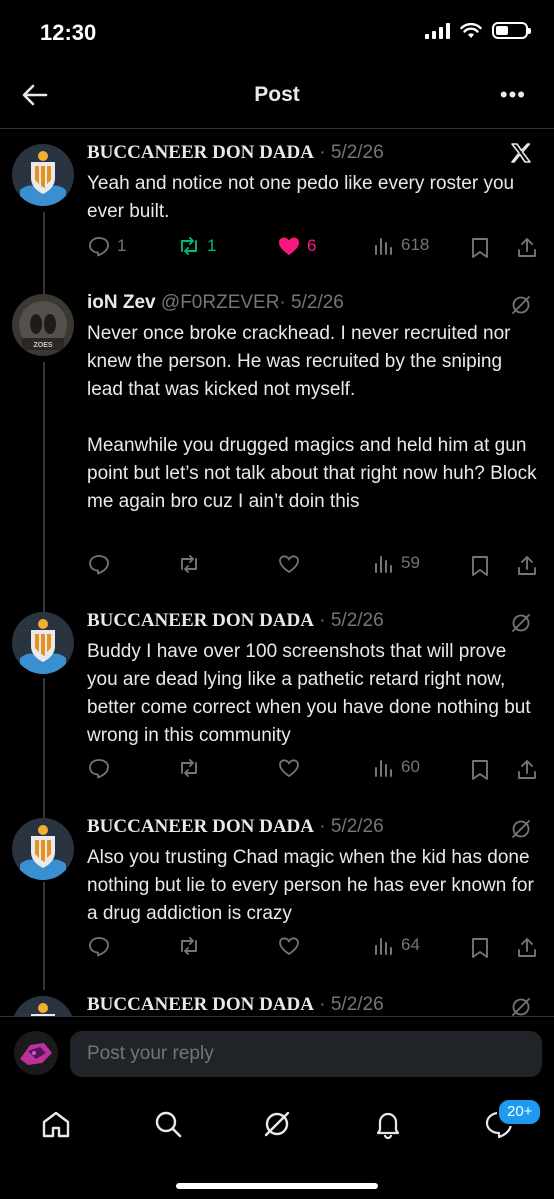  What do you see at coordinates (56, 1124) in the screenshot?
I see `home-icon` at bounding box center [56, 1124].